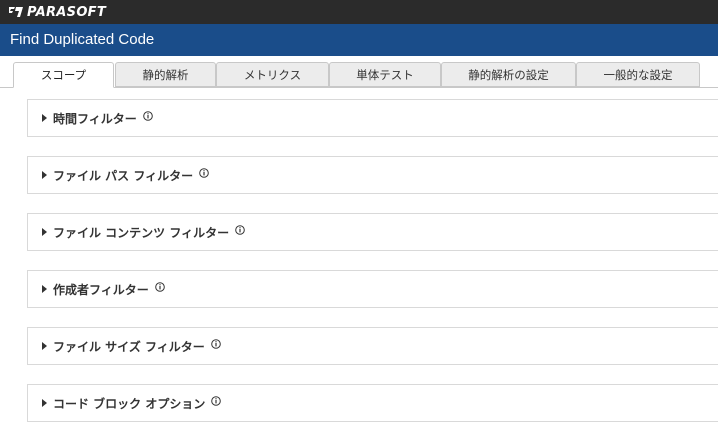 The height and width of the screenshot is (432, 718). I want to click on section-code-block-options: コード ブロック オプション, so click(372, 403).